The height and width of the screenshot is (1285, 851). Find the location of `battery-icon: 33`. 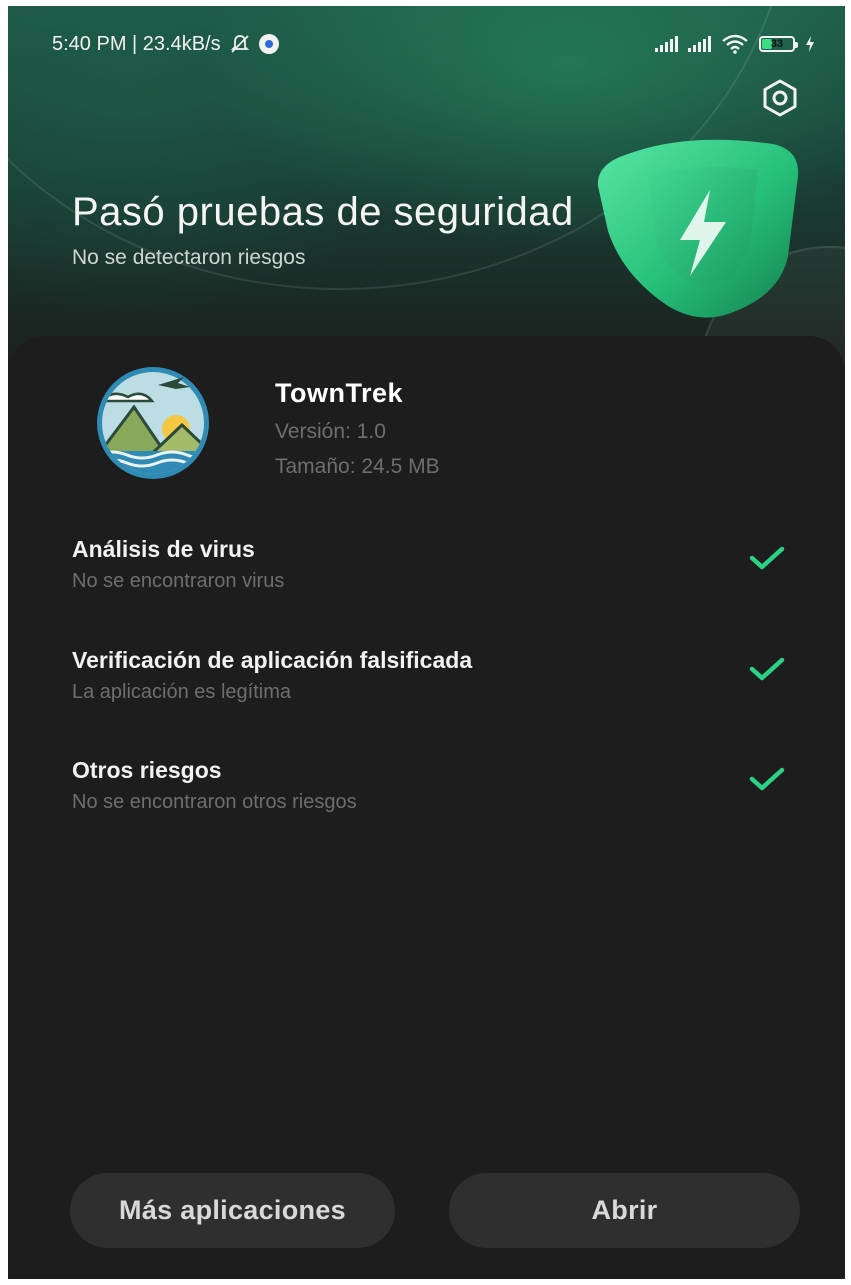

battery-icon: 33 is located at coordinates (778, 44).